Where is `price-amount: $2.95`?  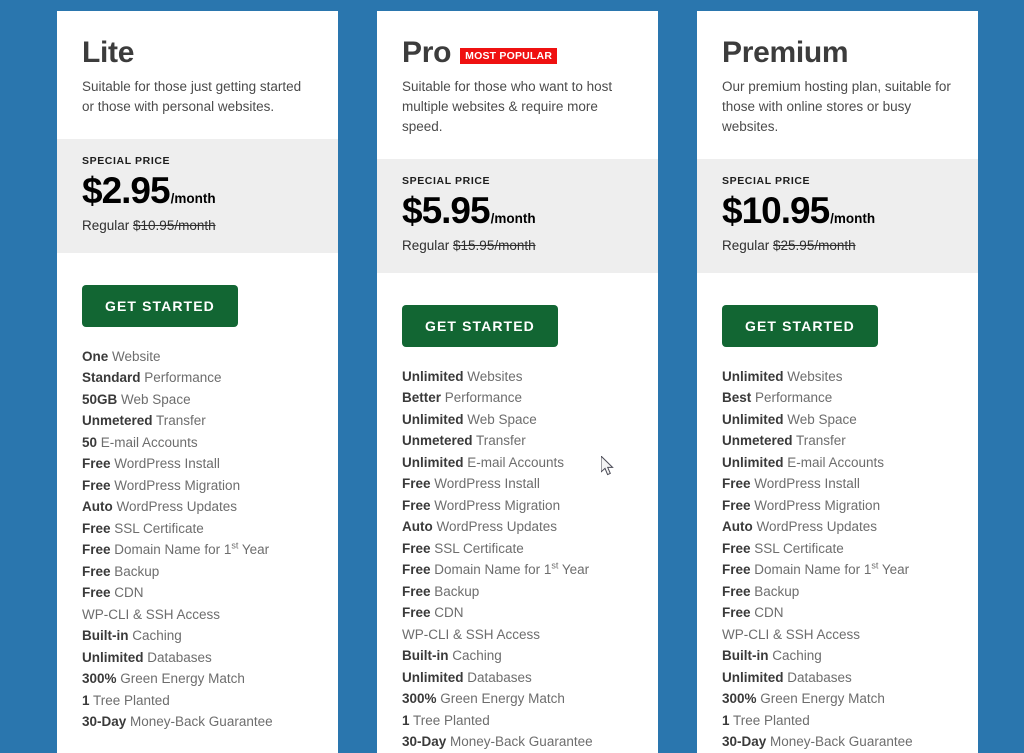
price-amount: $2.95 is located at coordinates (126, 190).